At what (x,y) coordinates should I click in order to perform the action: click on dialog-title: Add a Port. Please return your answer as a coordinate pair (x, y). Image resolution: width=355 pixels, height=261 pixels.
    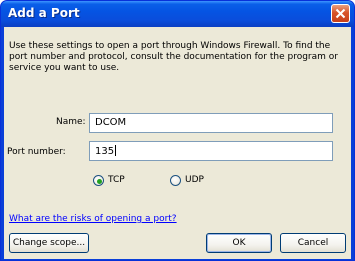
    Looking at the image, I should click on (44, 13).